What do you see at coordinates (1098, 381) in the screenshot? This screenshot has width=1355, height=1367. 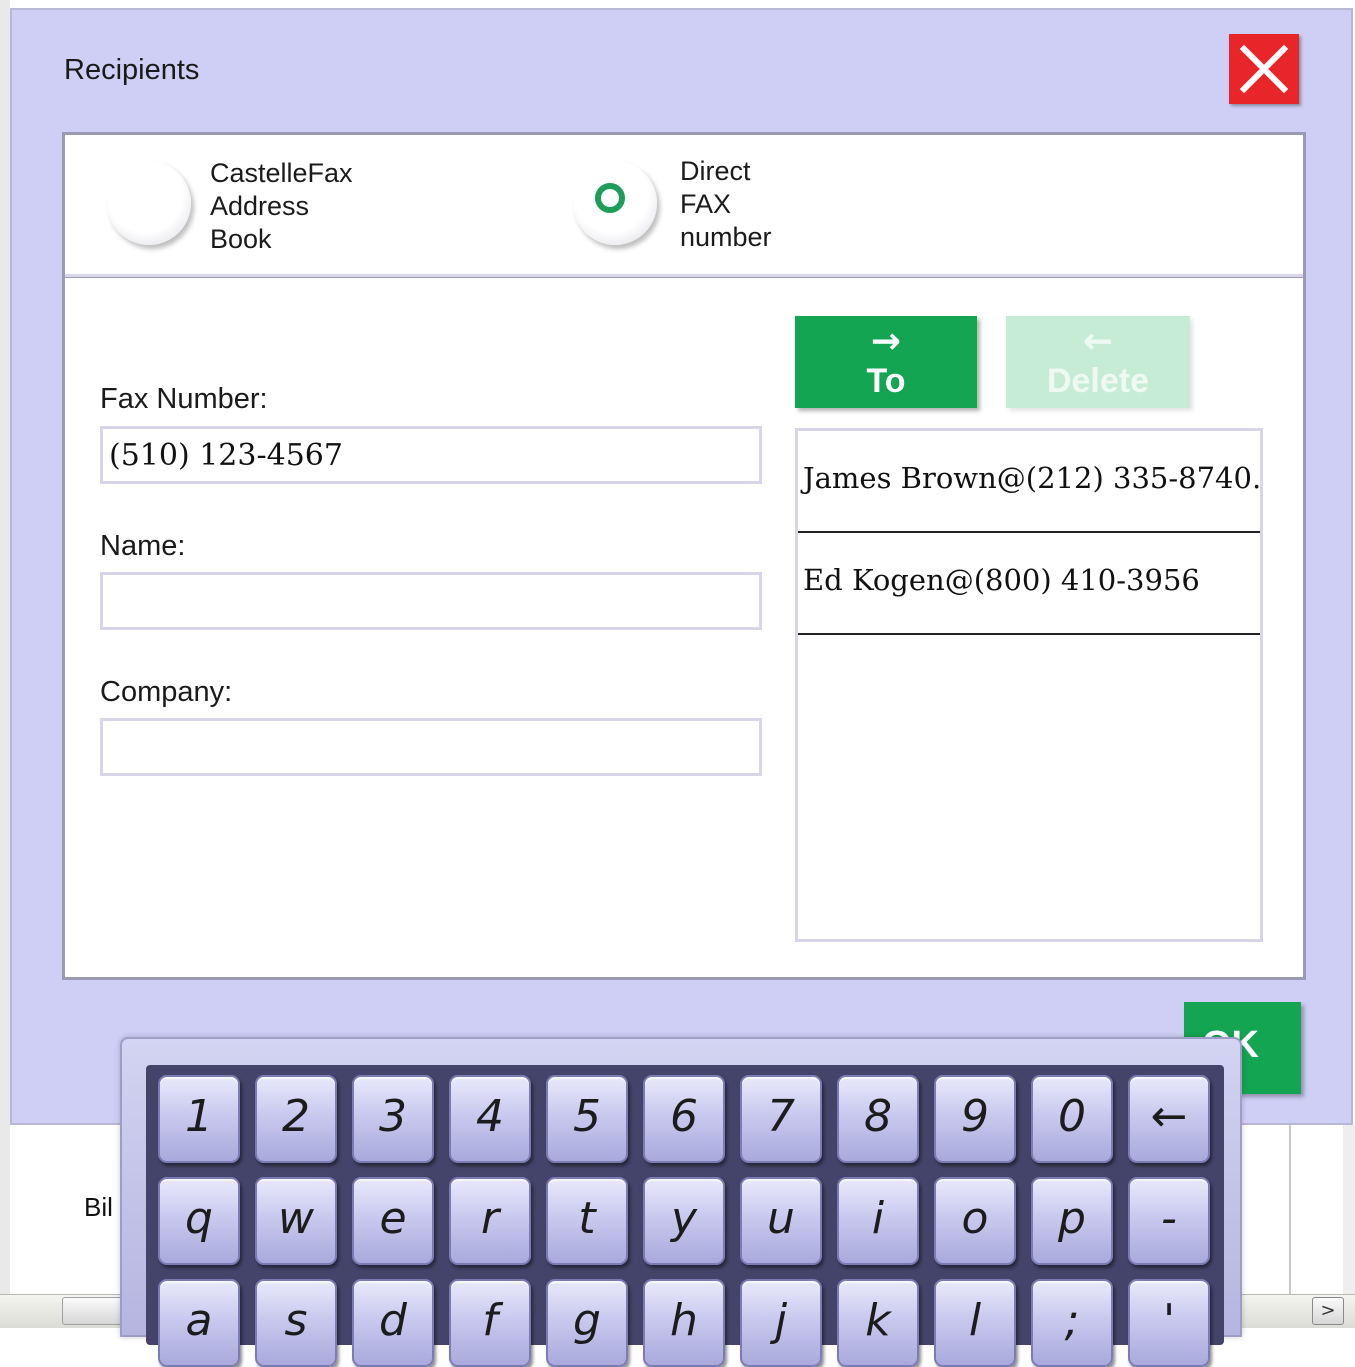 I see `delete-label: Delete` at bounding box center [1098, 381].